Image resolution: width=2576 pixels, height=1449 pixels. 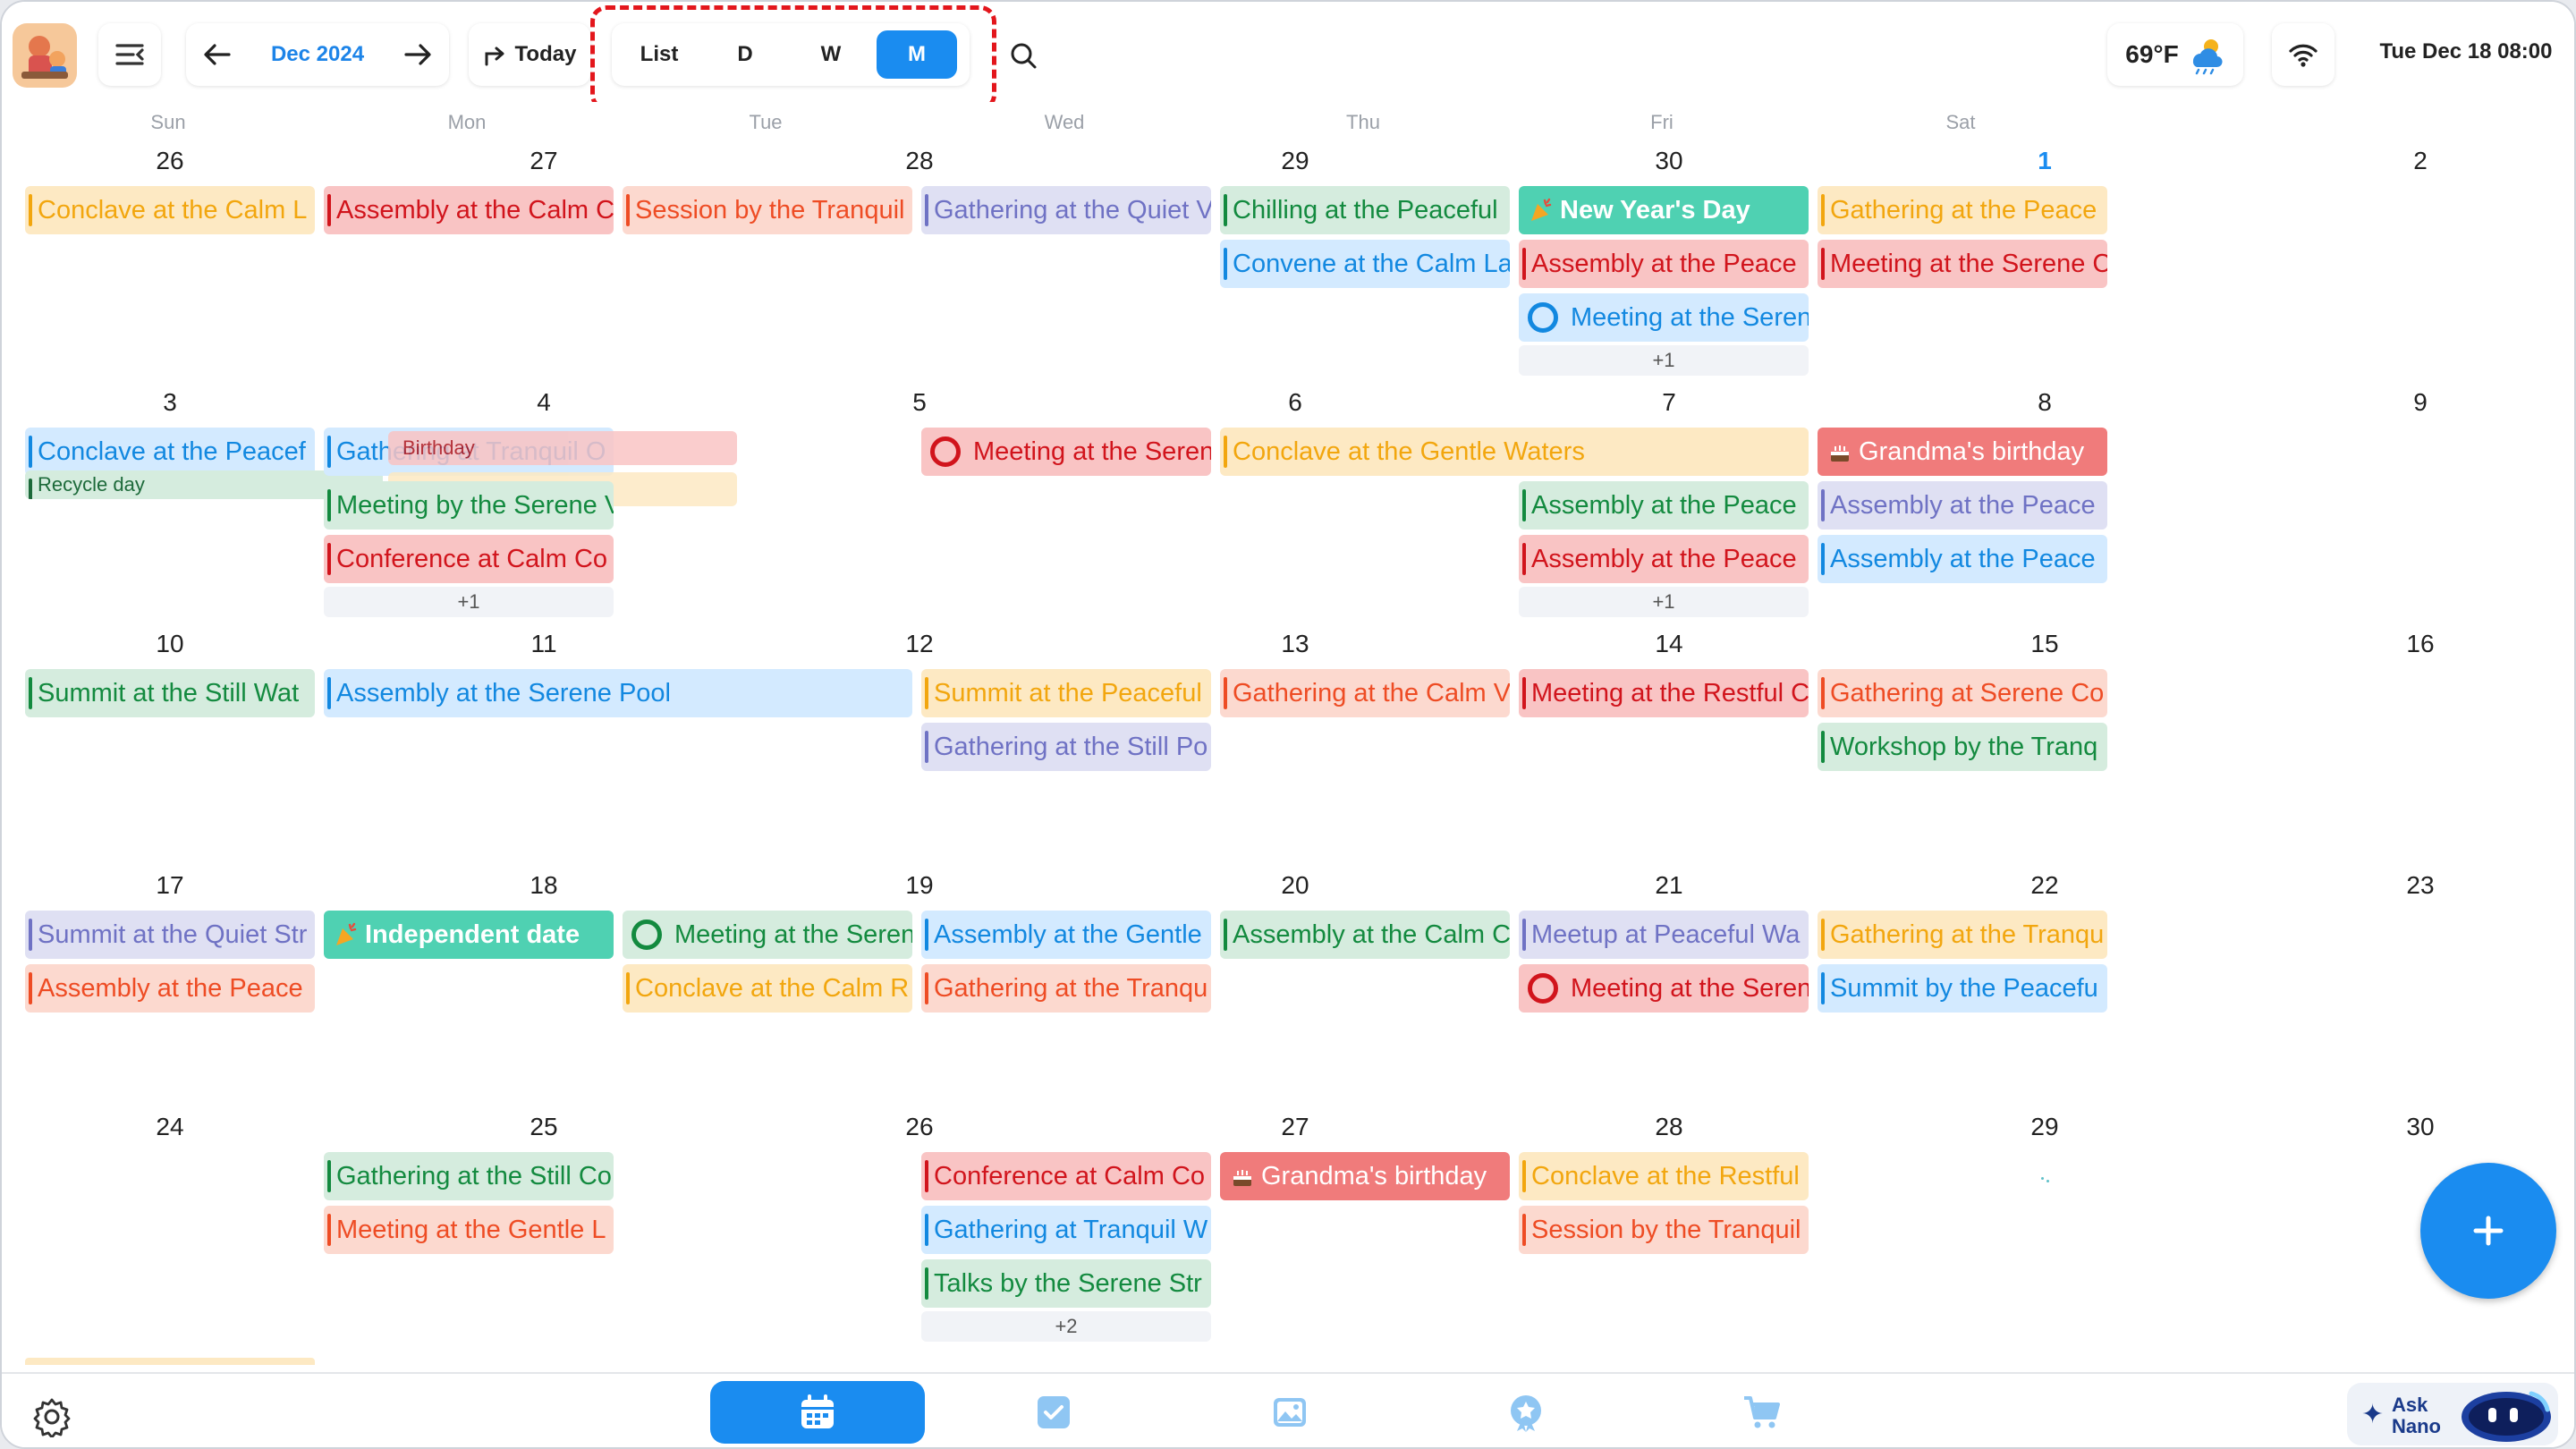 I want to click on day-number: 11, so click(x=544, y=644).